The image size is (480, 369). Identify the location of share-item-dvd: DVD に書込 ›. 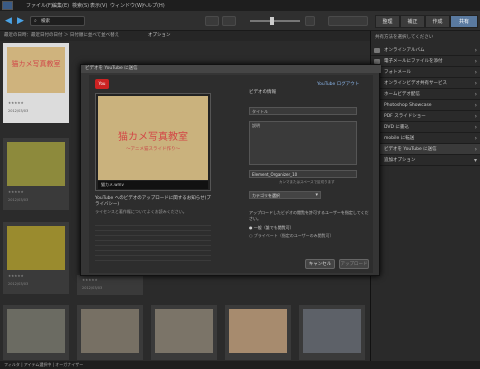
(425, 127).